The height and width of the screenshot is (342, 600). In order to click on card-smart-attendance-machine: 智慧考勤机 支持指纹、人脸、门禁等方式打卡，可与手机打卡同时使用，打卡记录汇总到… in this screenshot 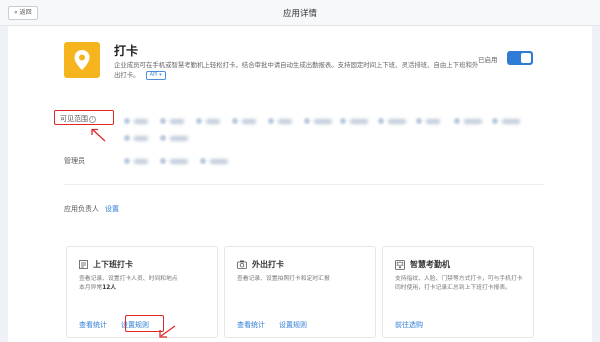, I will do `click(458, 292)`.